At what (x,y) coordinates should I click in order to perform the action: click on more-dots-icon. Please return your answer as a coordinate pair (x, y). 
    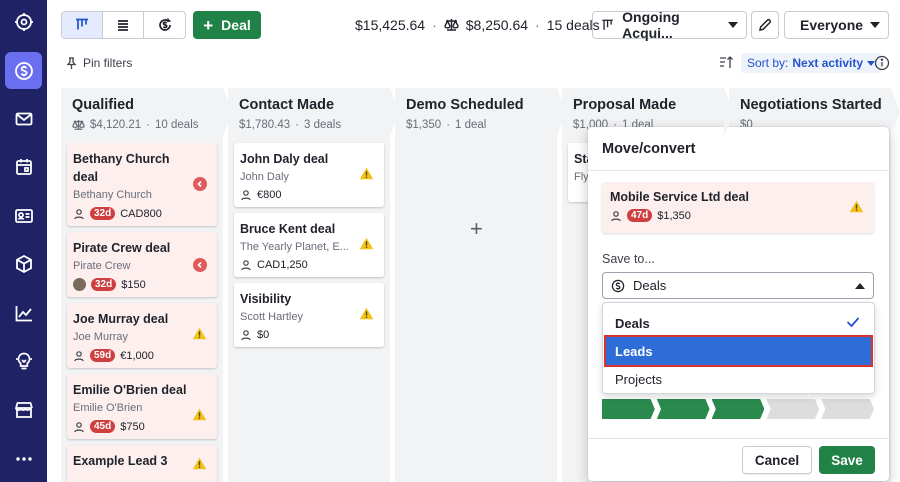
    Looking at the image, I should click on (23, 458).